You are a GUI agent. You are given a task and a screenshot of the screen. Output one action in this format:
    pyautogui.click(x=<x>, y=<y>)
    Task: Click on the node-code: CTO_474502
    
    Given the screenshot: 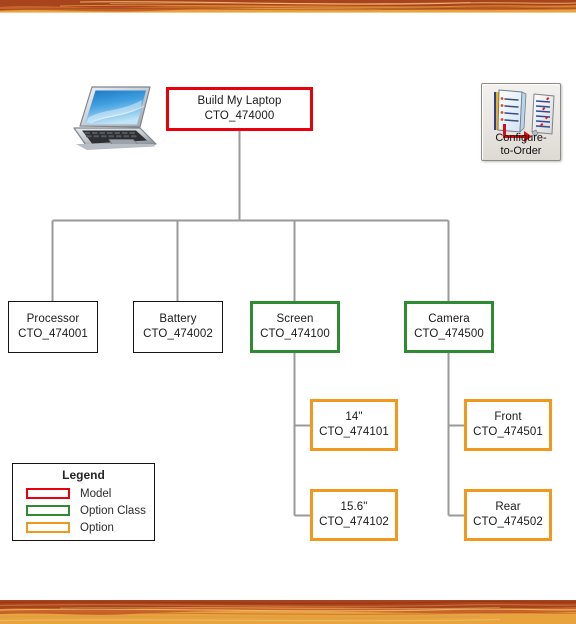 What is the action you would take?
    pyautogui.click(x=508, y=522)
    